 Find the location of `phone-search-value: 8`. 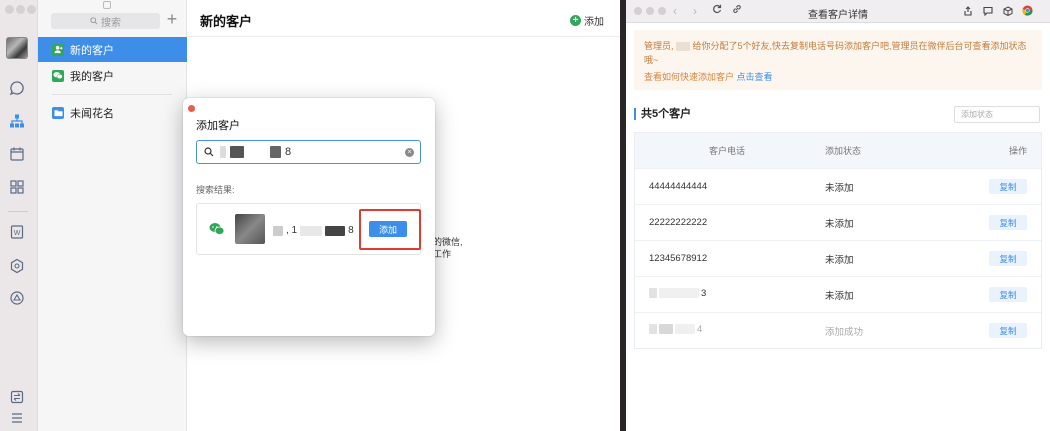

phone-search-value: 8 is located at coordinates (255, 152).